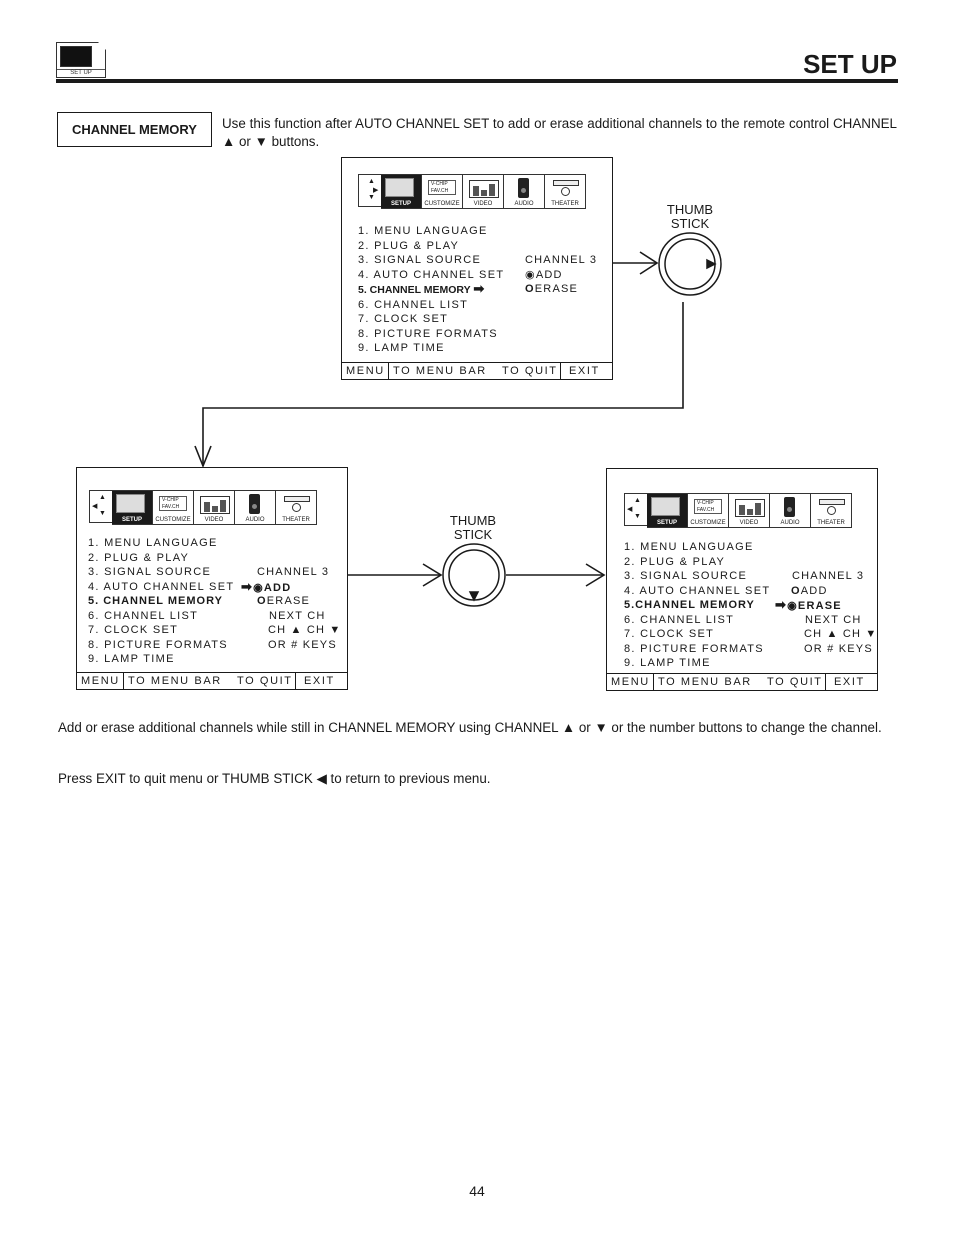 The height and width of the screenshot is (1235, 954). I want to click on option-add: ◉ADD, so click(561, 275).